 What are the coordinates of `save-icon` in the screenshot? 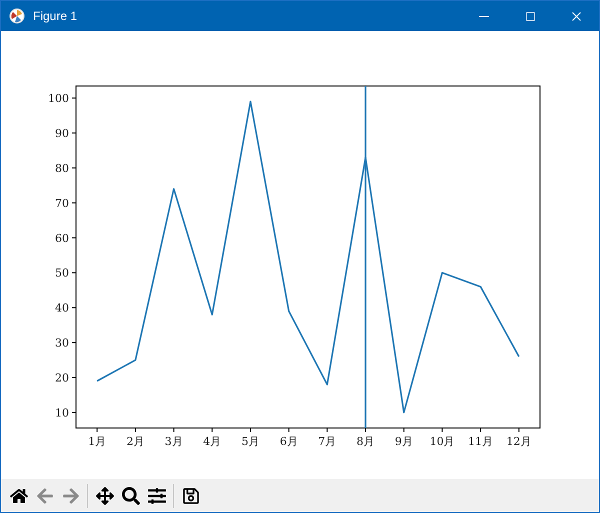 It's located at (191, 496).